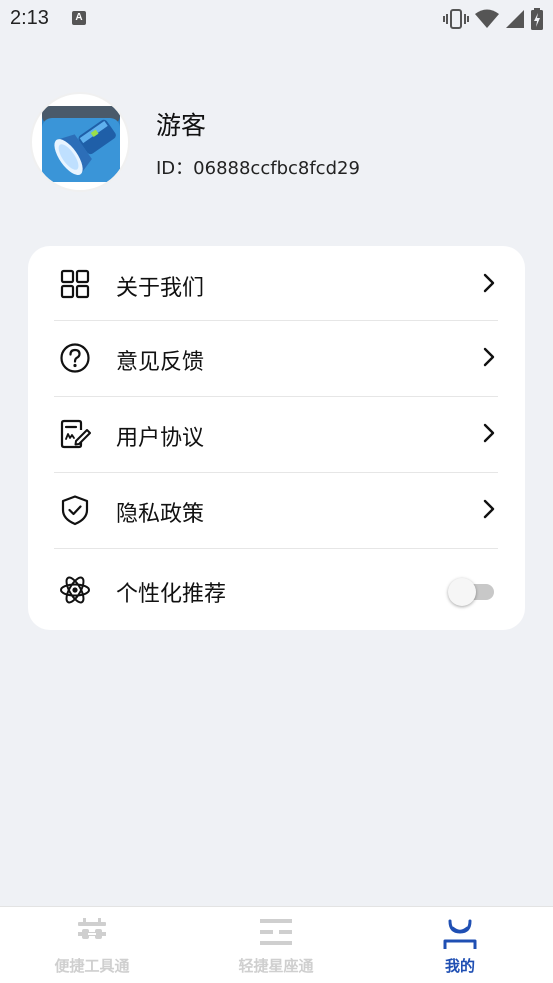 The height and width of the screenshot is (983, 553). What do you see at coordinates (460, 934) in the screenshot?
I see `profile-icon` at bounding box center [460, 934].